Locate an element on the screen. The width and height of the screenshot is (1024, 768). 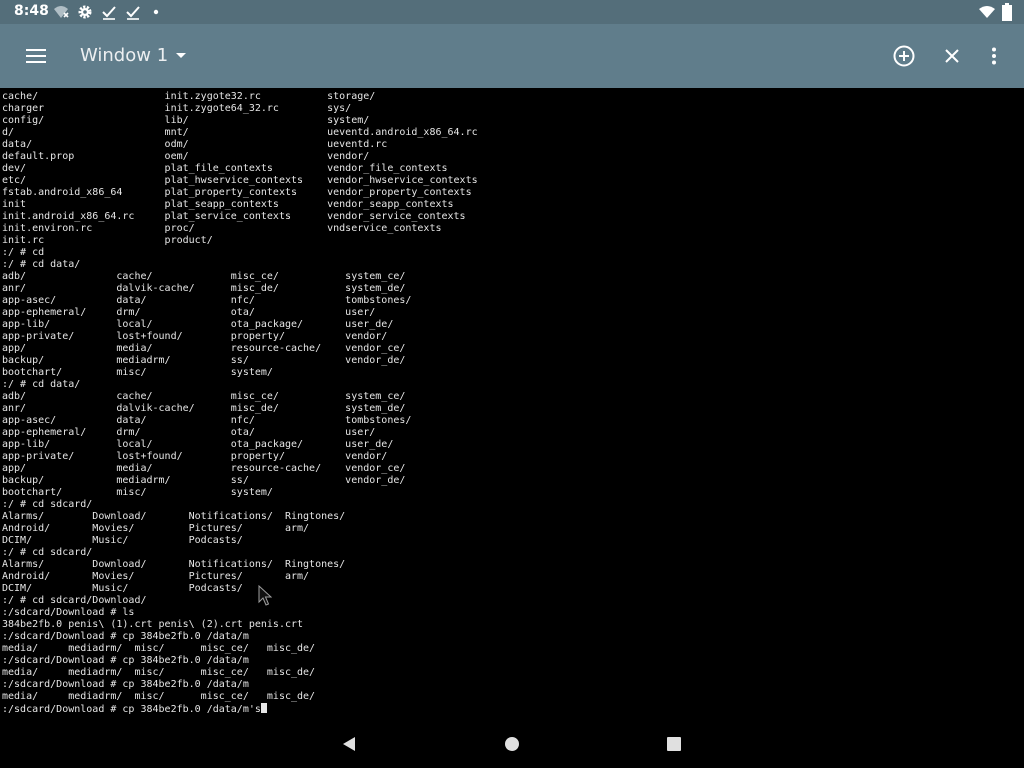
status-time: 8:48 is located at coordinates (31, 11).